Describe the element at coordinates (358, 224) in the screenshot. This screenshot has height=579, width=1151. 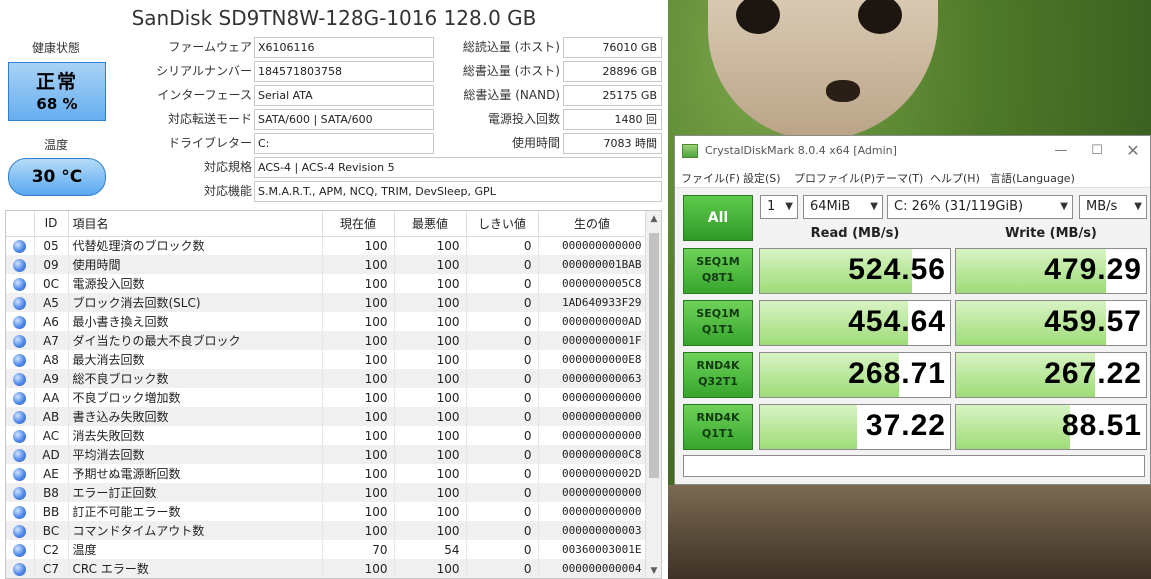
I see `header-current: 現在値` at that location.